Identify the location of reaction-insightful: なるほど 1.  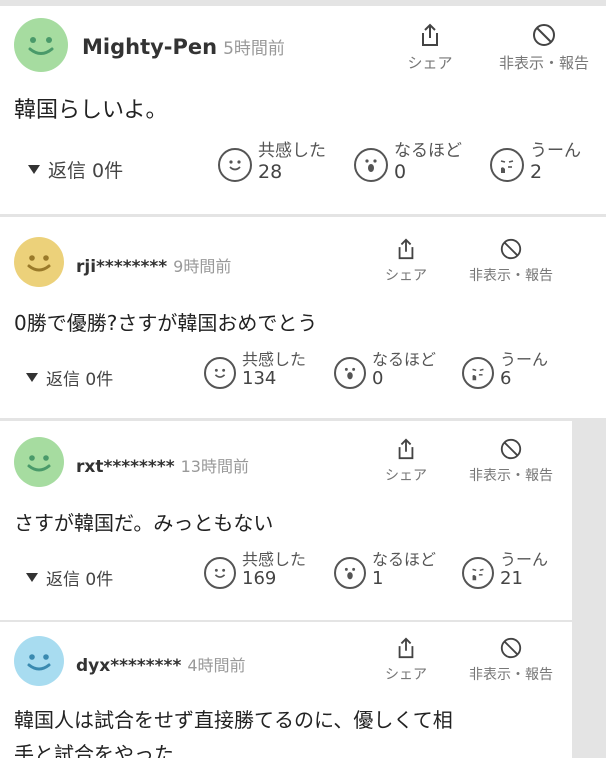
(385, 570).